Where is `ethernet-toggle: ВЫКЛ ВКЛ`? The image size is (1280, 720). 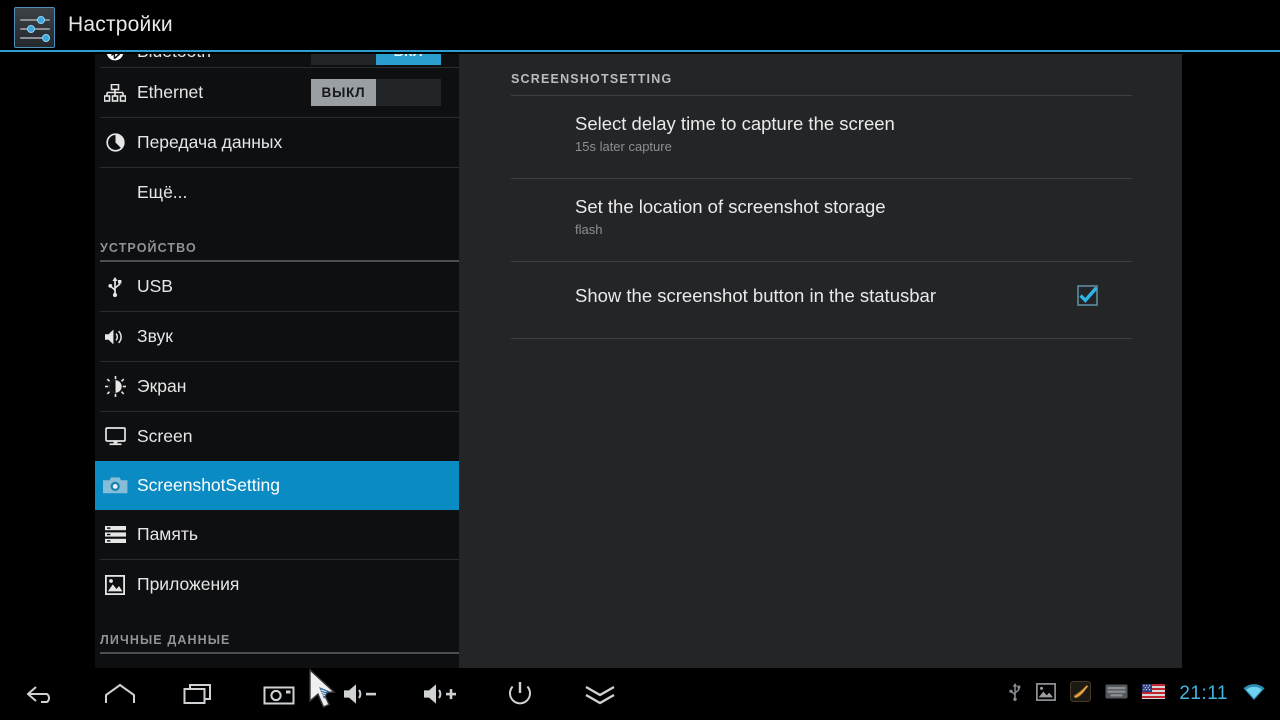 ethernet-toggle: ВЫКЛ ВКЛ is located at coordinates (376, 92).